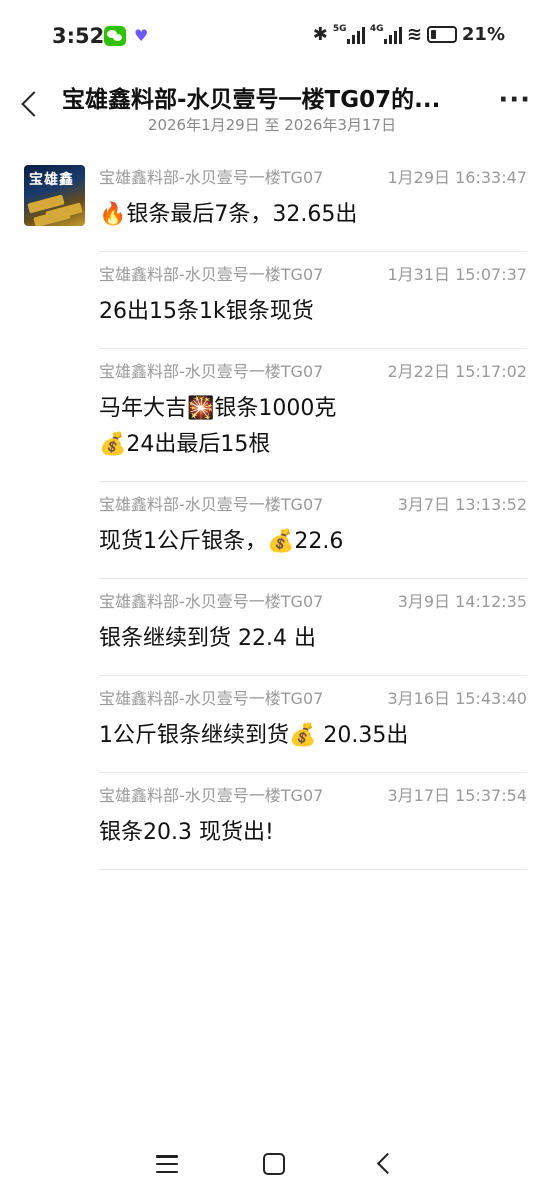 The image size is (551, 1199). I want to click on battery-level: 21%, so click(483, 34).